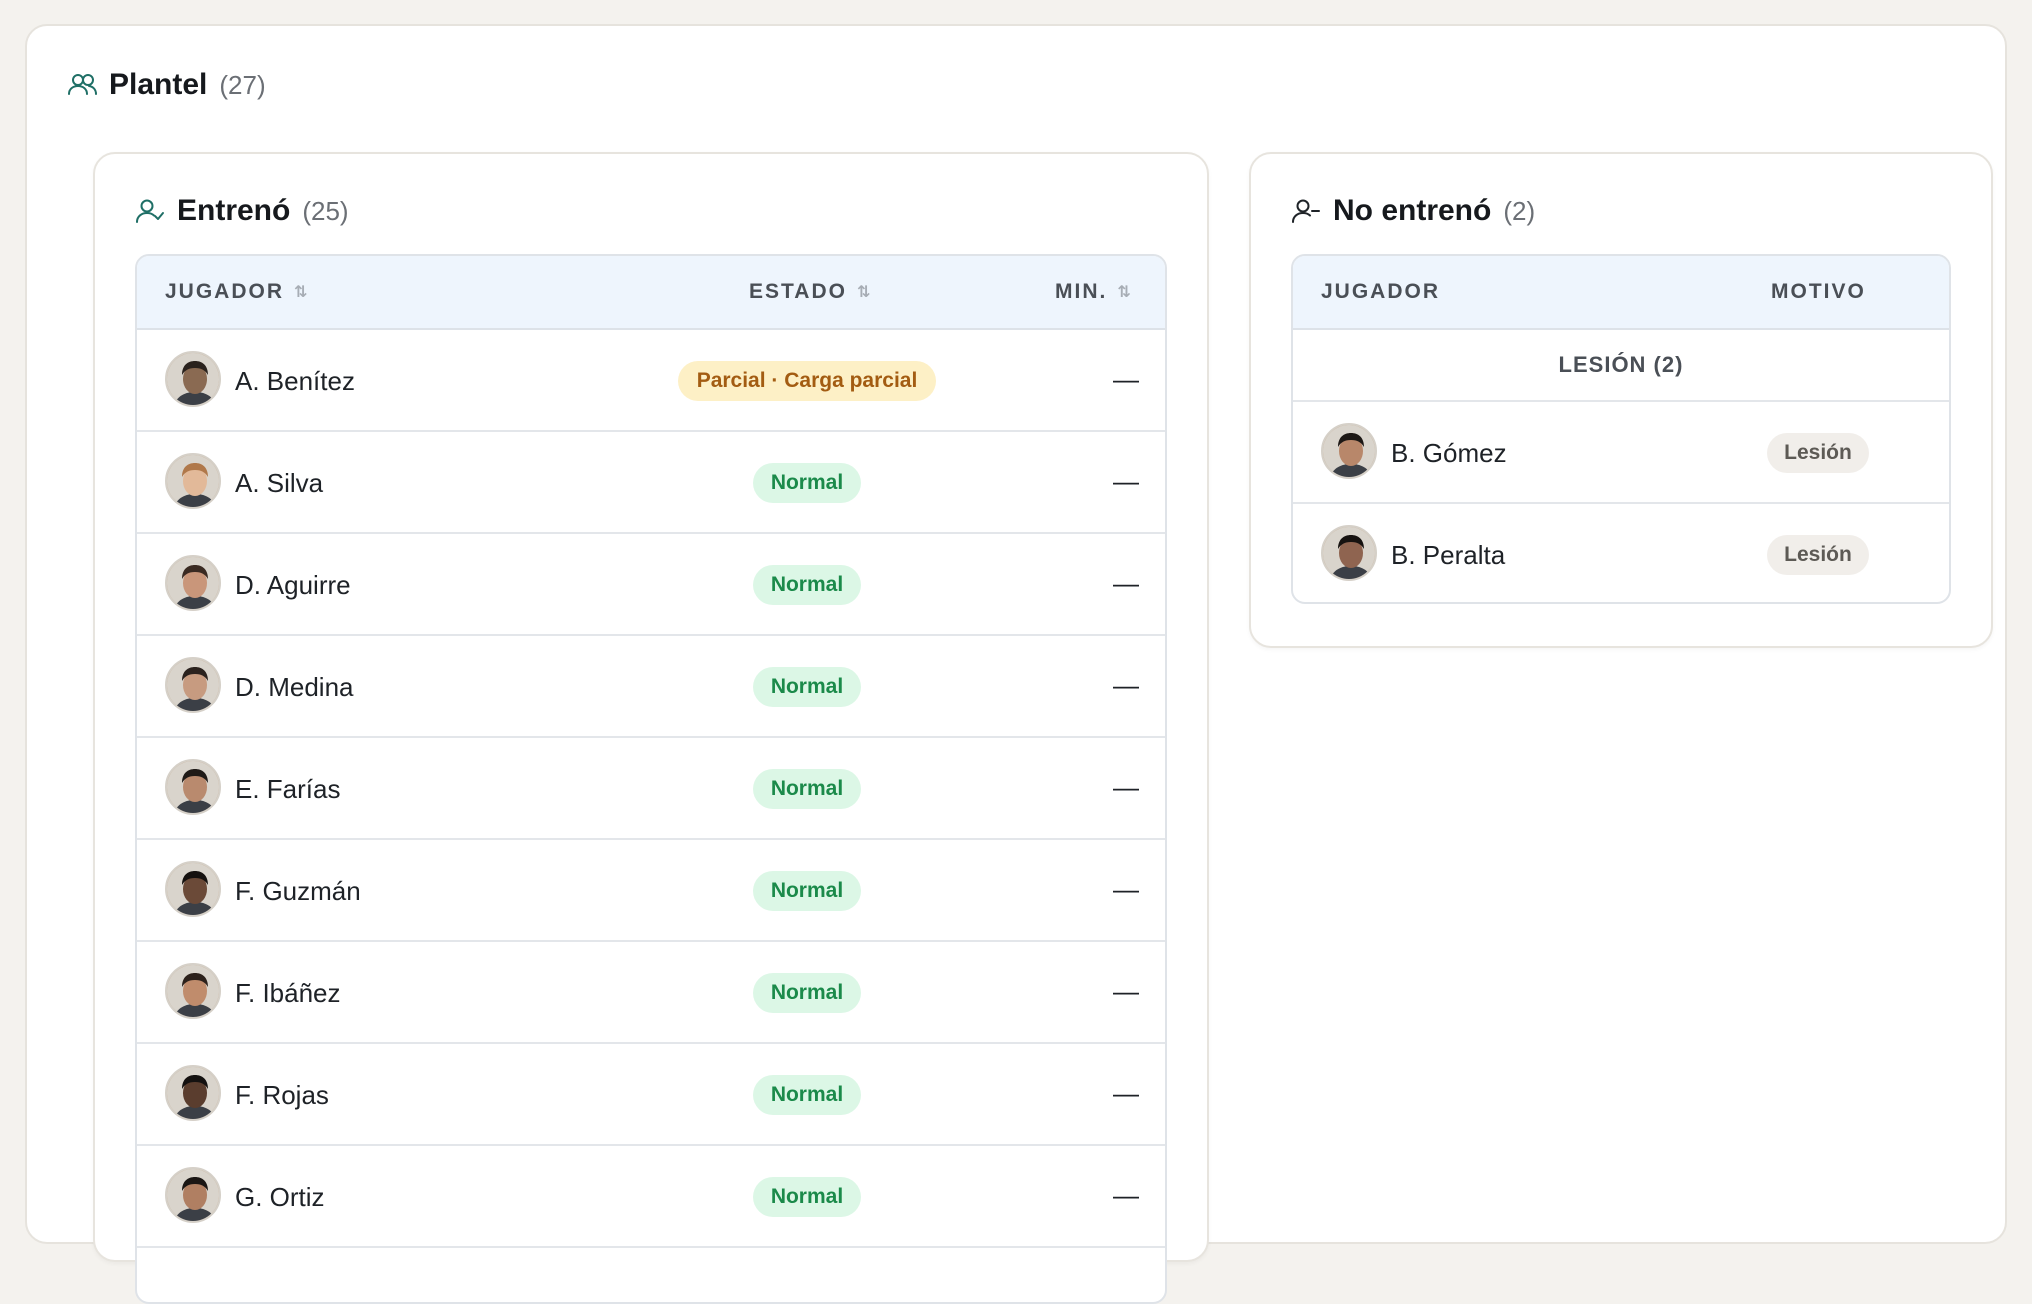  What do you see at coordinates (651, 483) in the screenshot?
I see `table-row: A. Silva Normal —` at bounding box center [651, 483].